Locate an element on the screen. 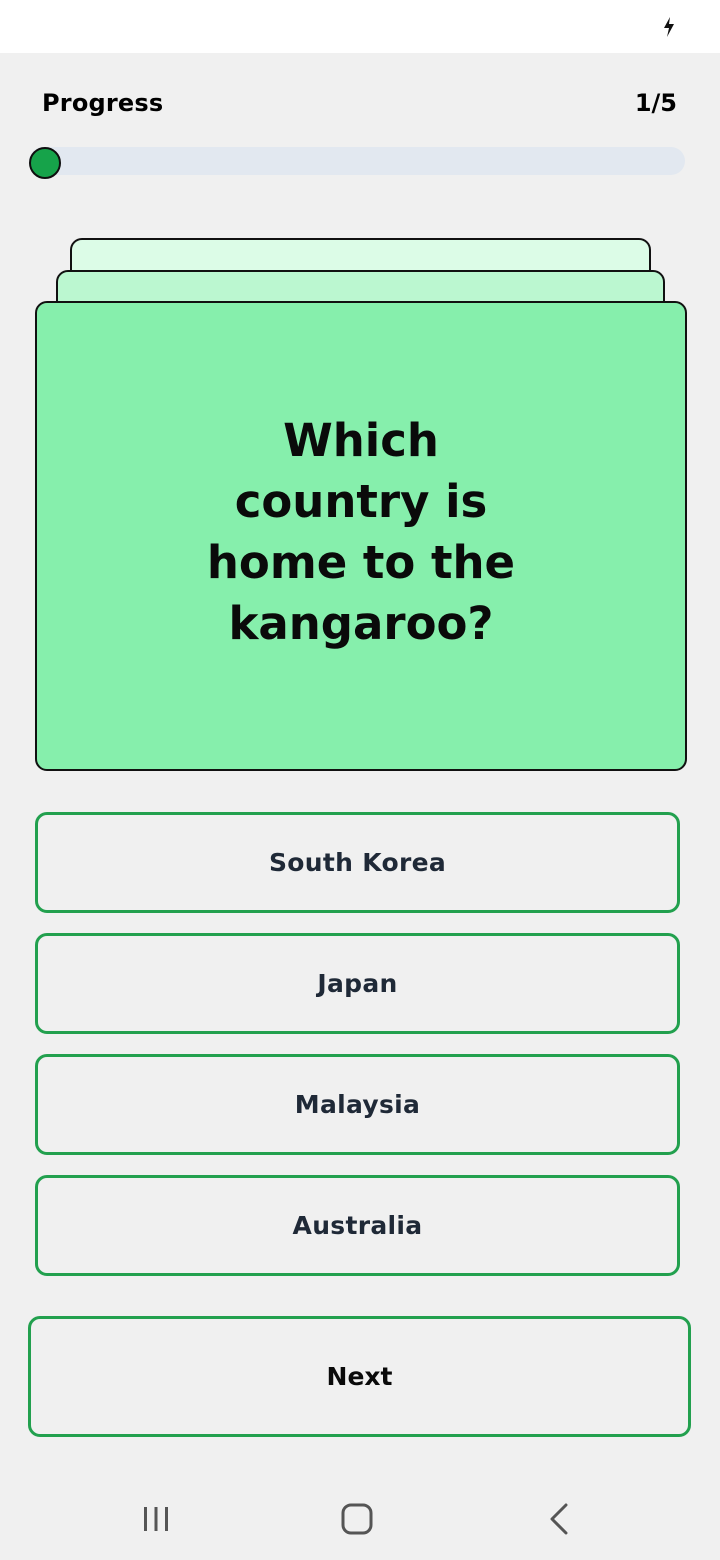 The width and height of the screenshot is (720, 1560). progress-count: 1/5 is located at coordinates (655, 103).